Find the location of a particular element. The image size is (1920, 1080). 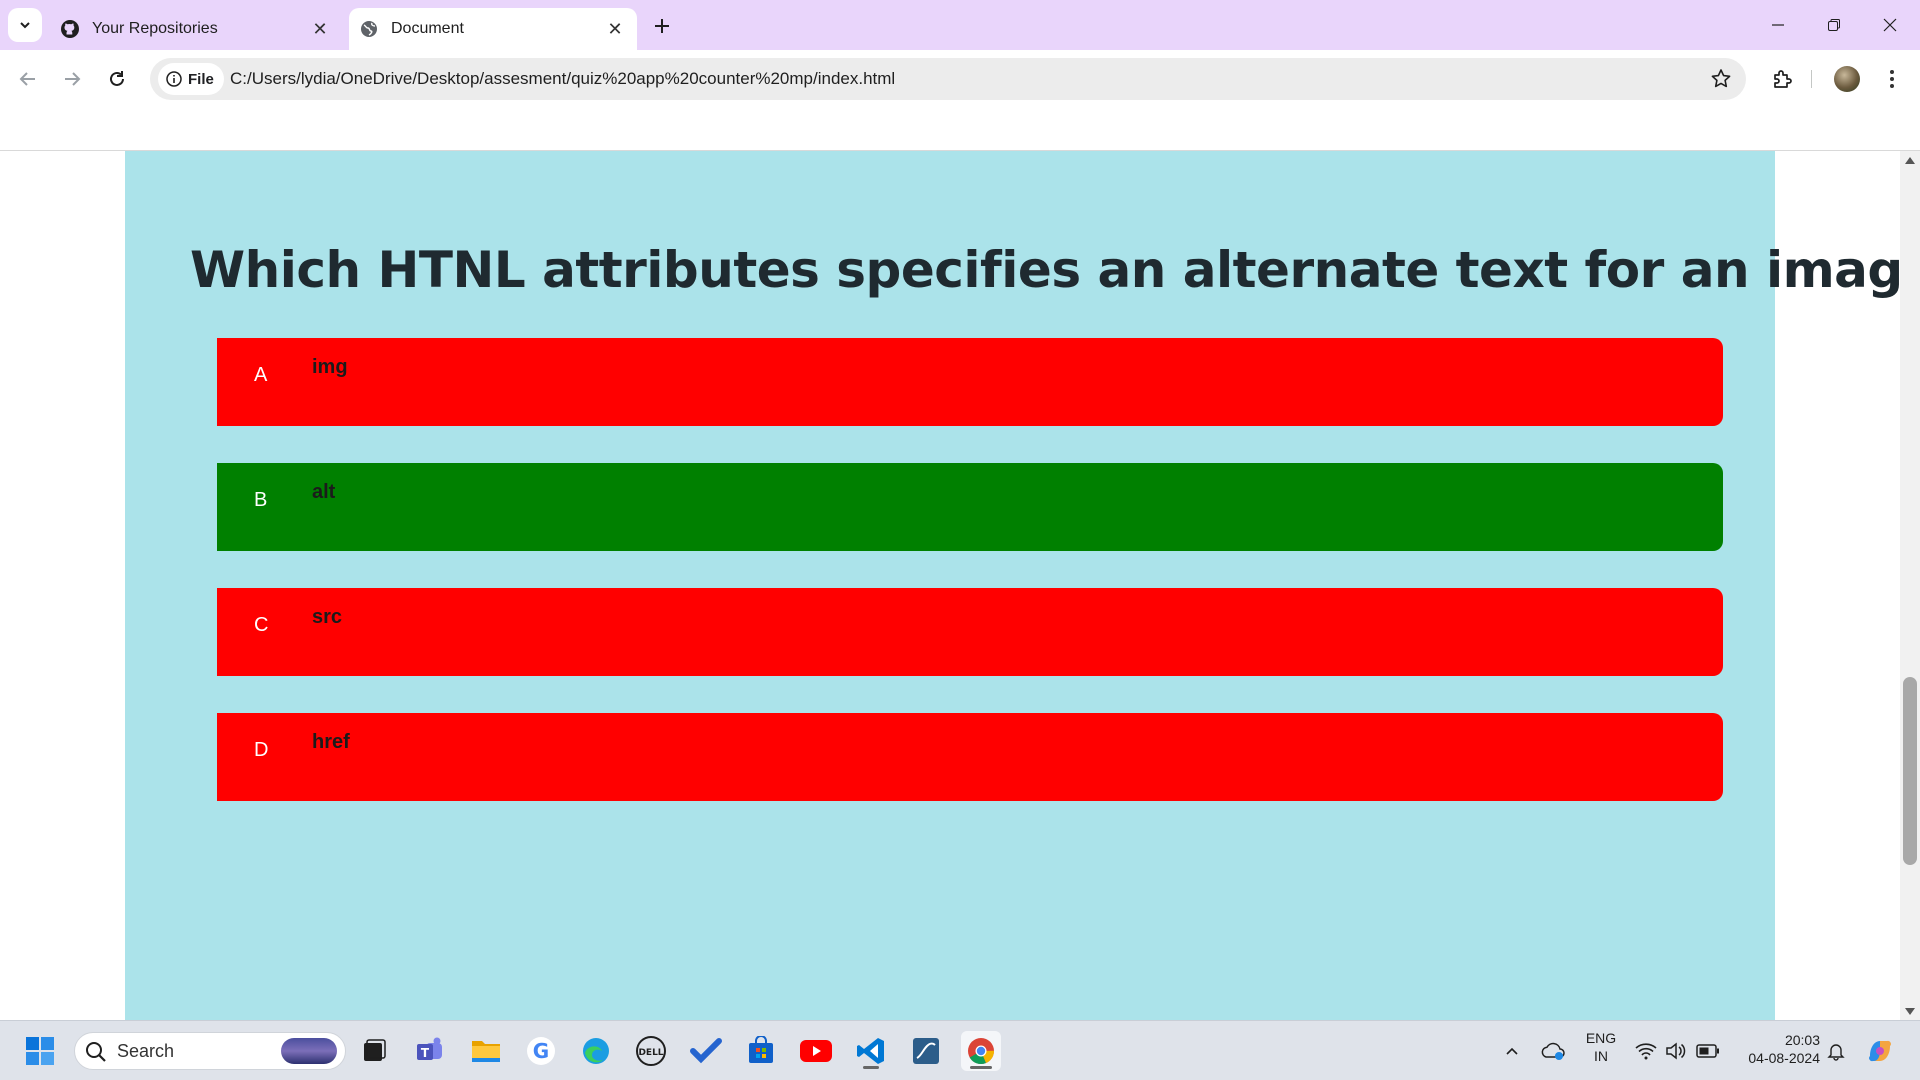

restore-icon is located at coordinates (1834, 25).